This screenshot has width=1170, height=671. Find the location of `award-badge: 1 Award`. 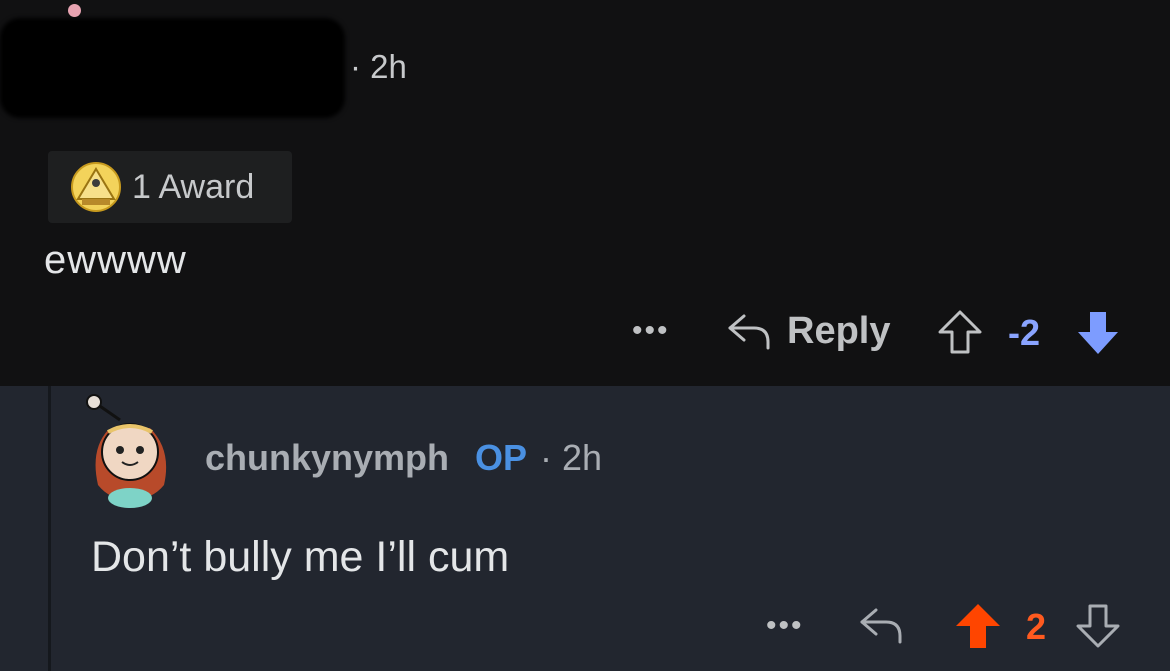

award-badge: 1 Award is located at coordinates (170, 187).